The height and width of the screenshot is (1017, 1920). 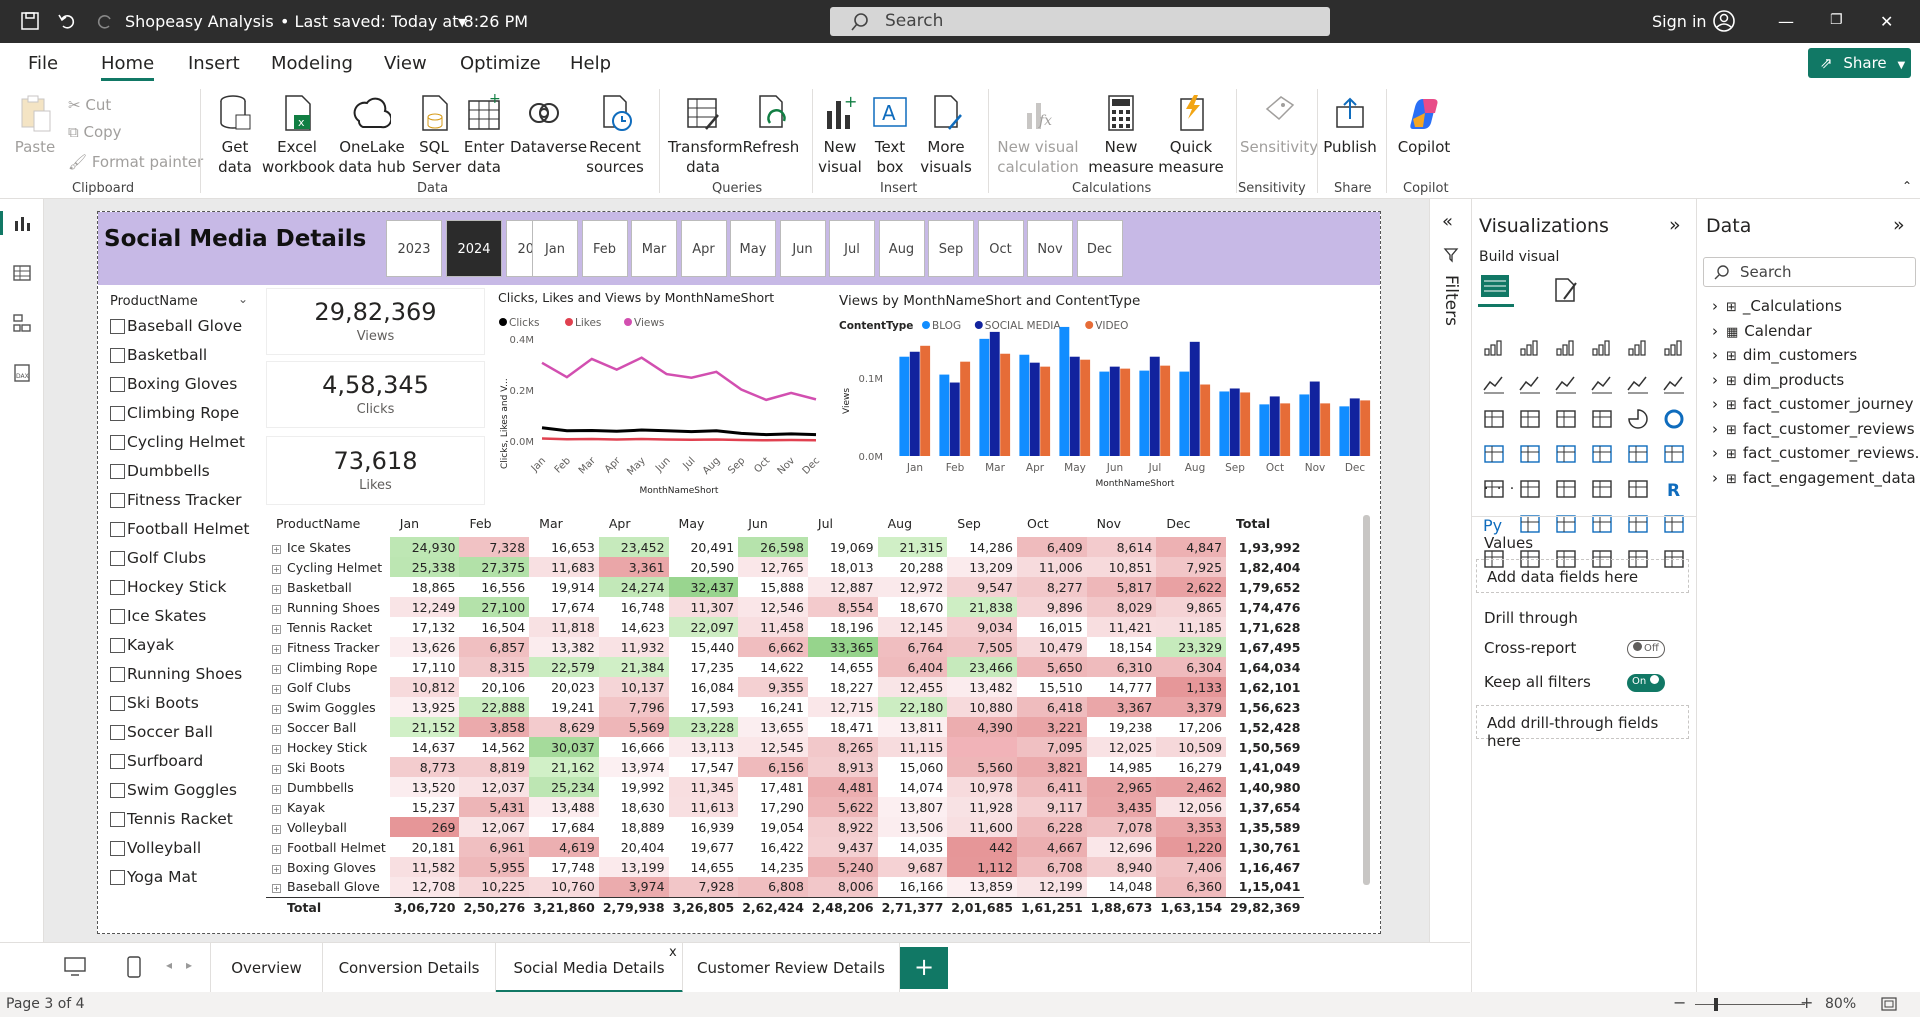 What do you see at coordinates (243, 299) in the screenshot?
I see `chevron-down-icon: ⌄` at bounding box center [243, 299].